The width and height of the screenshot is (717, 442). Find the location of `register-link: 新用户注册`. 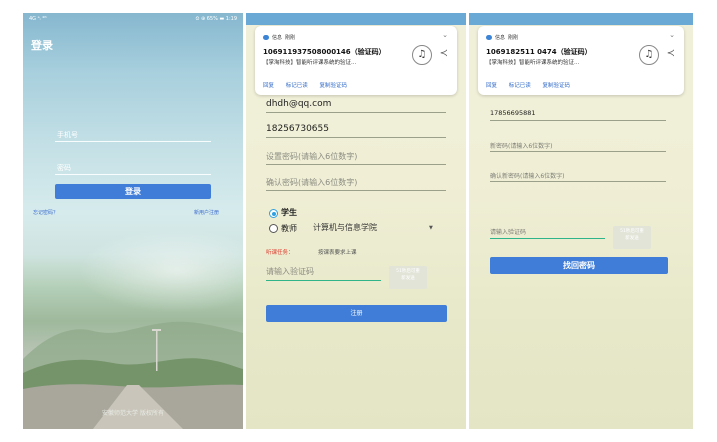

register-link: 新用户注册 is located at coordinates (206, 212).